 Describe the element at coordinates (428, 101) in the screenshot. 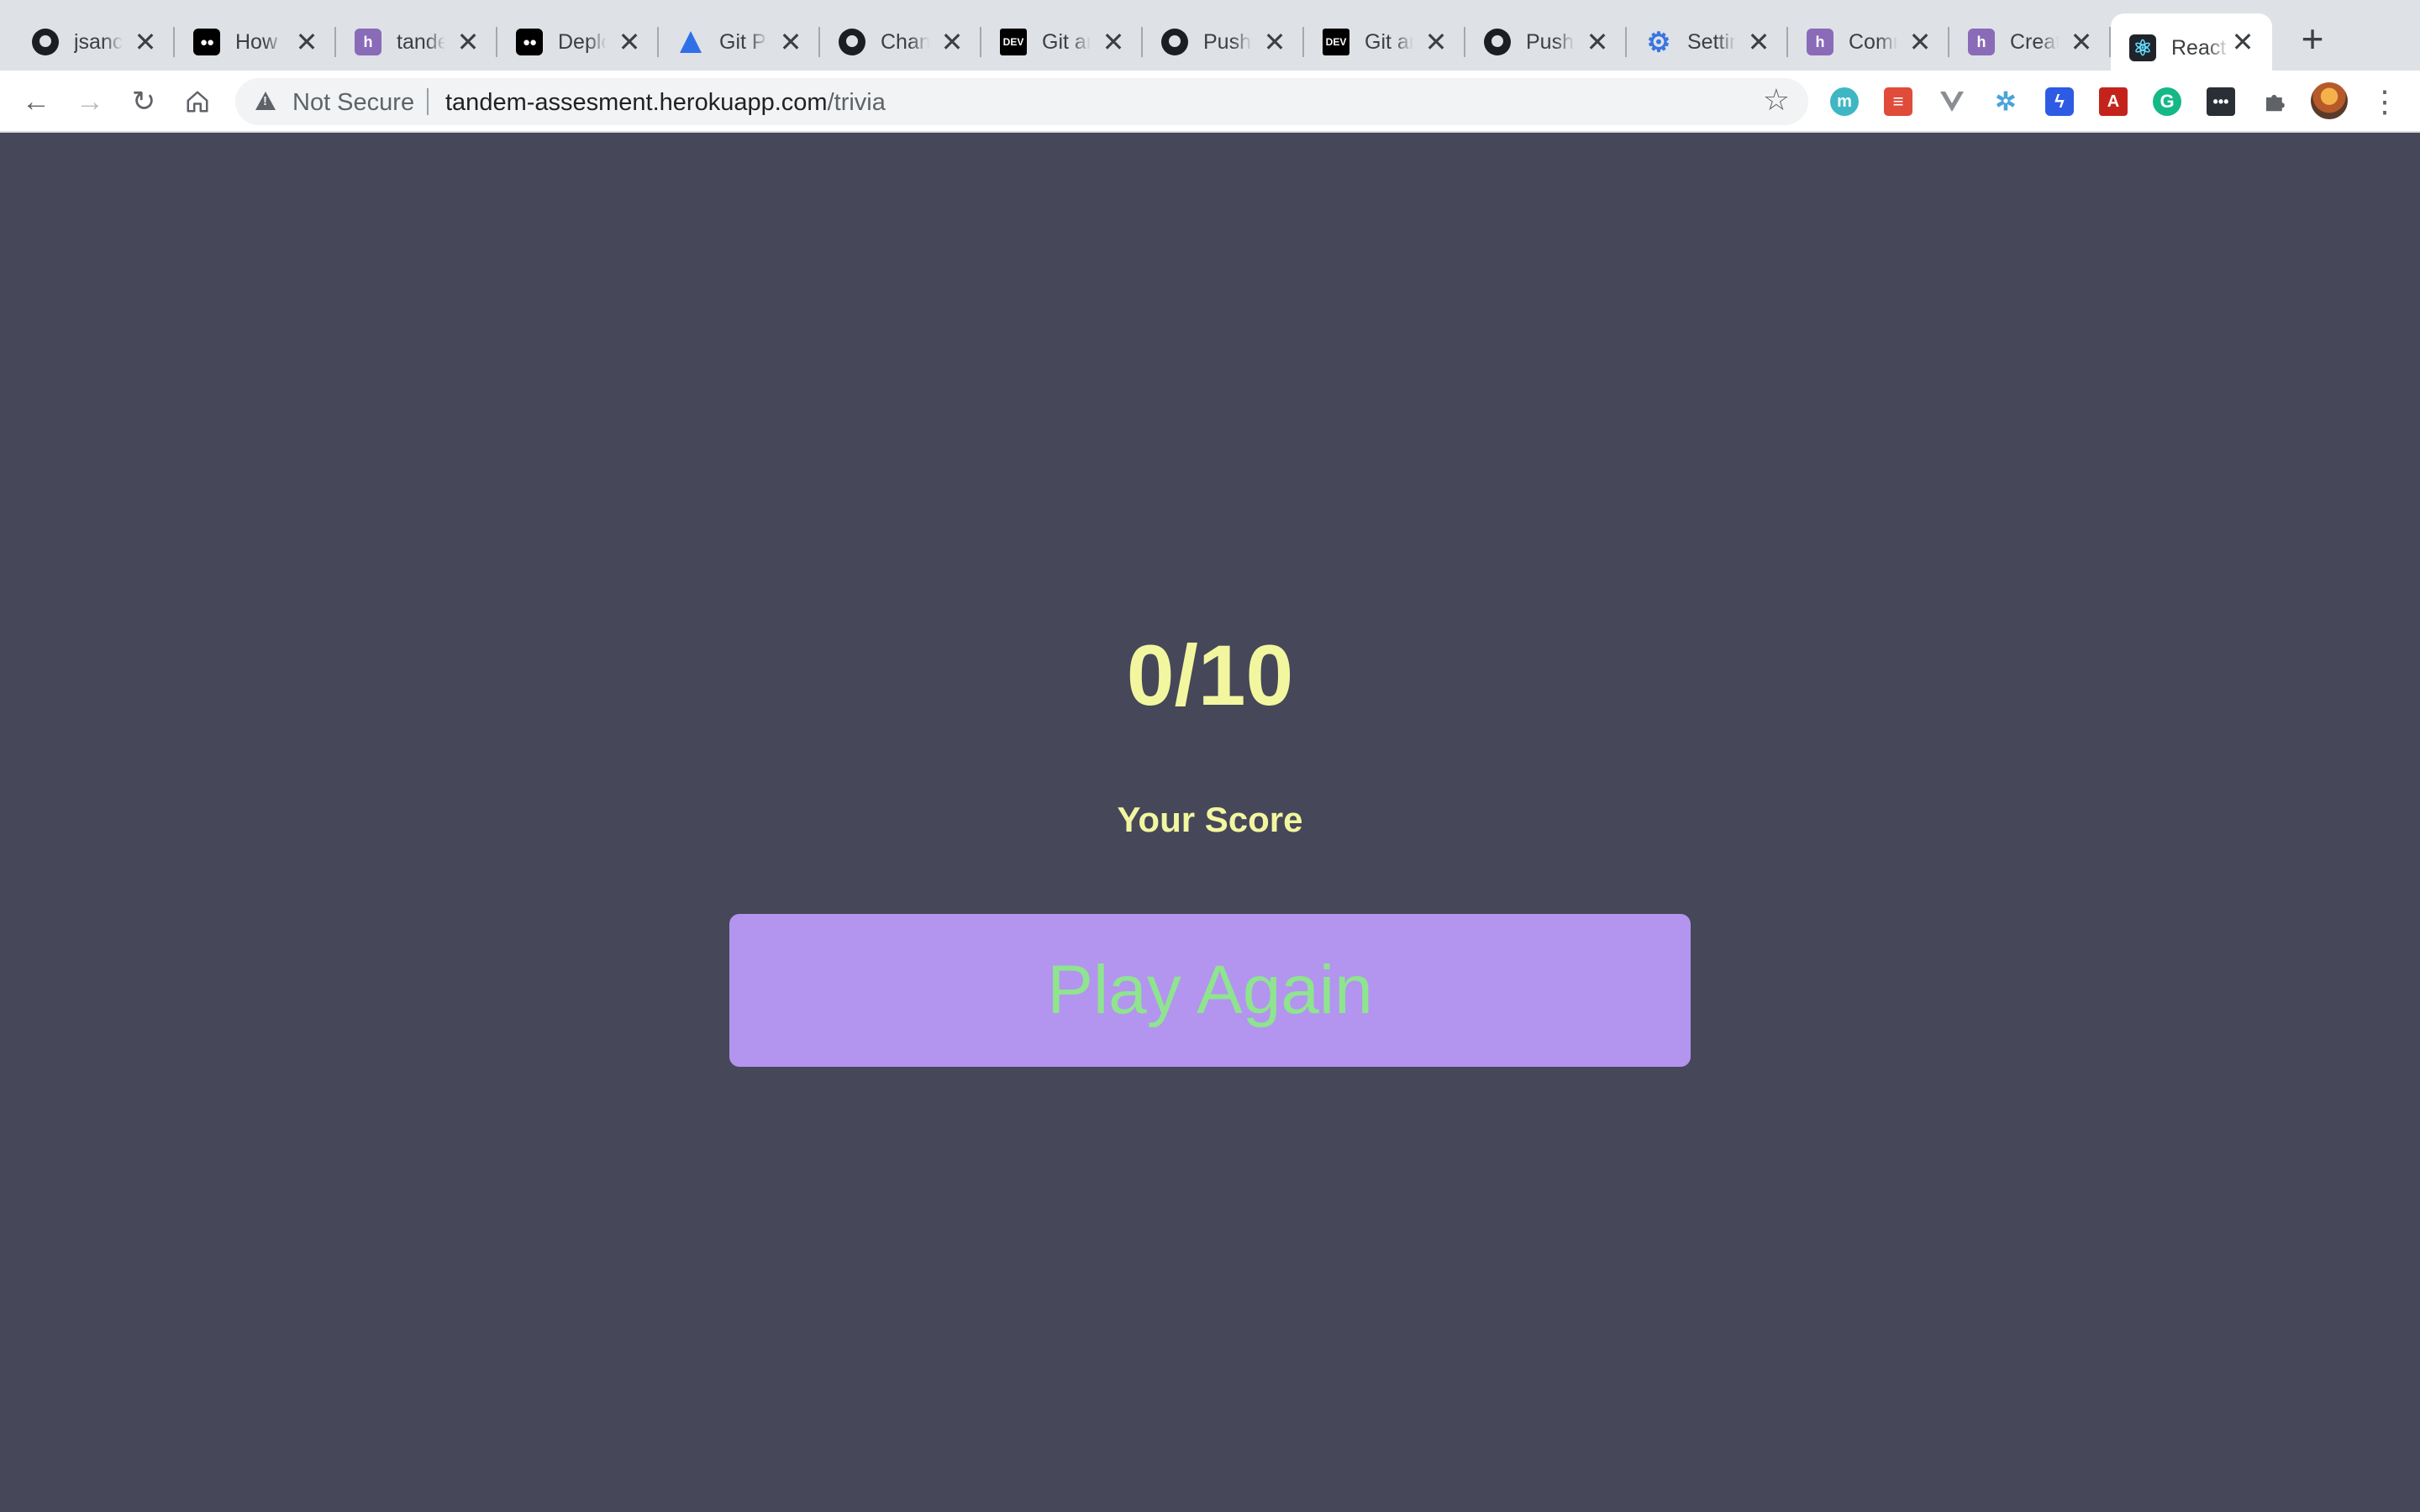

I see `omnibox-divider` at that location.